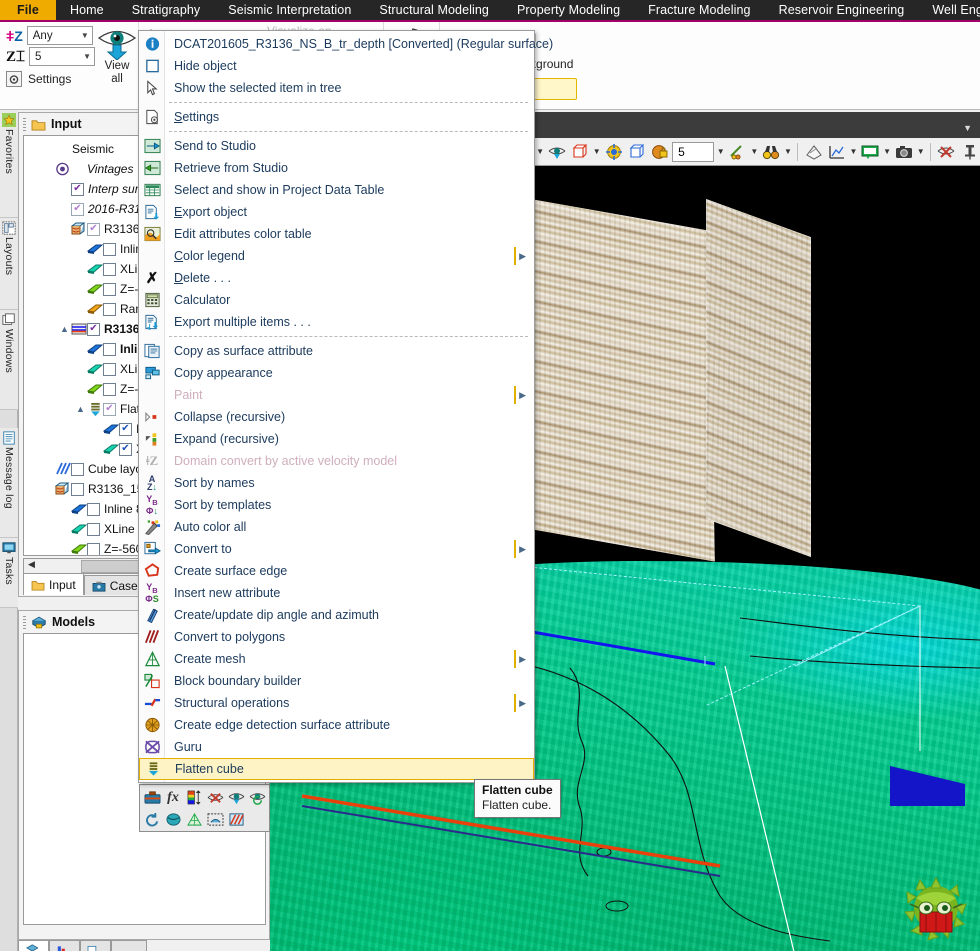  I want to click on context-menu-item: Create surface edge, so click(336, 571).